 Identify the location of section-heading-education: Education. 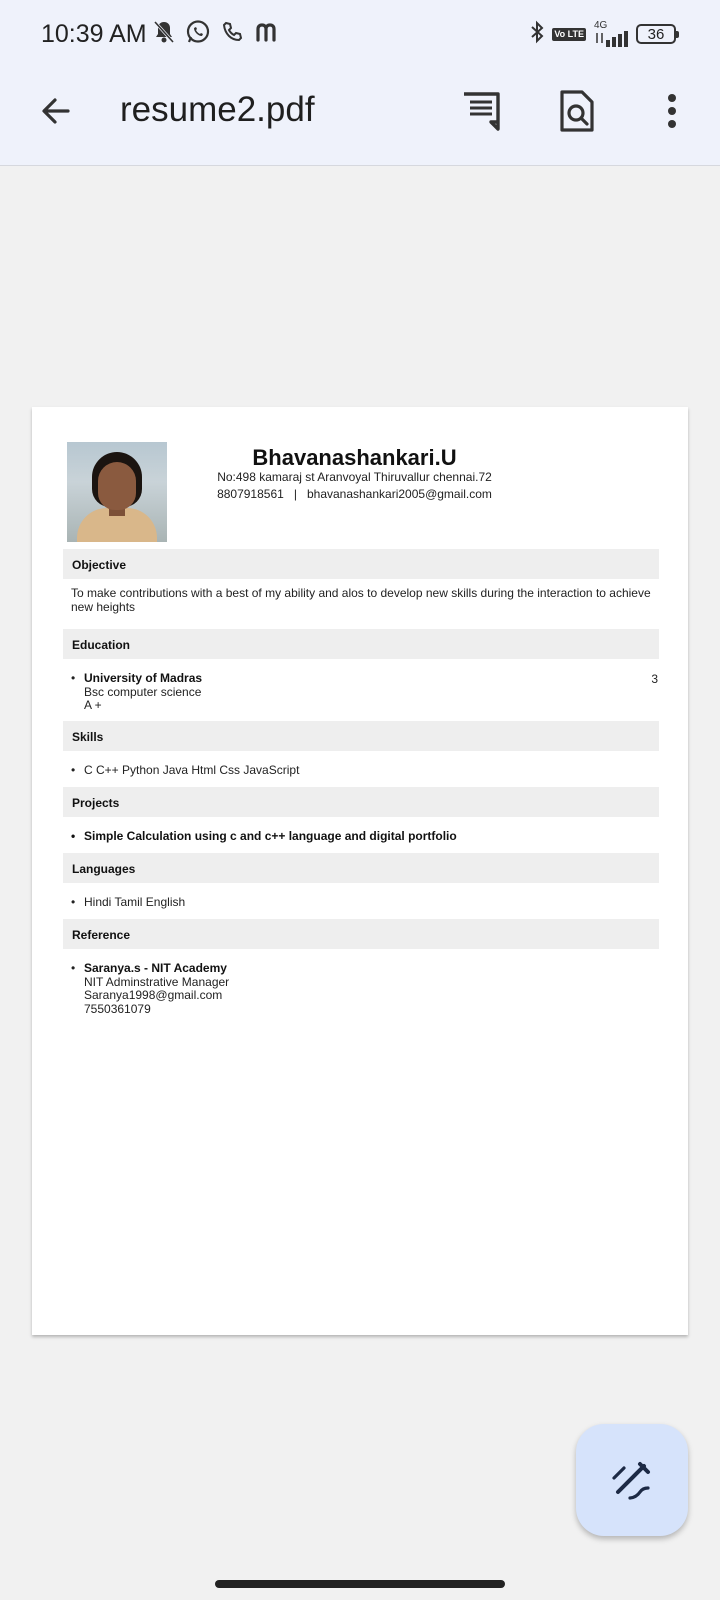
(361, 644).